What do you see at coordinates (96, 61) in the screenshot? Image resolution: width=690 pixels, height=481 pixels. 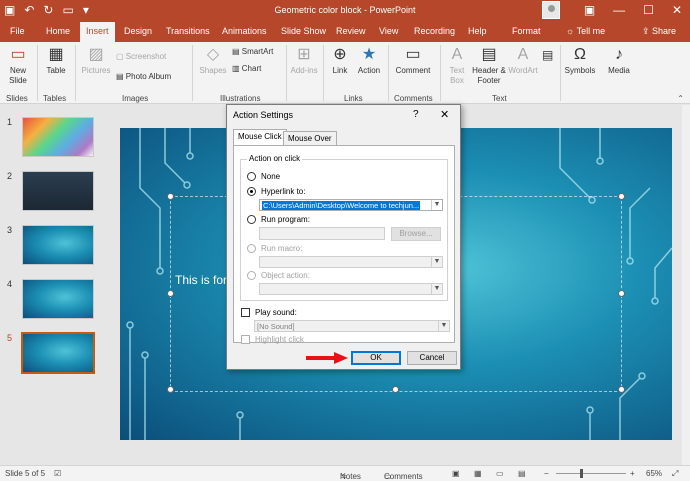 I see `pictures-button: ▨ Pictures` at bounding box center [96, 61].